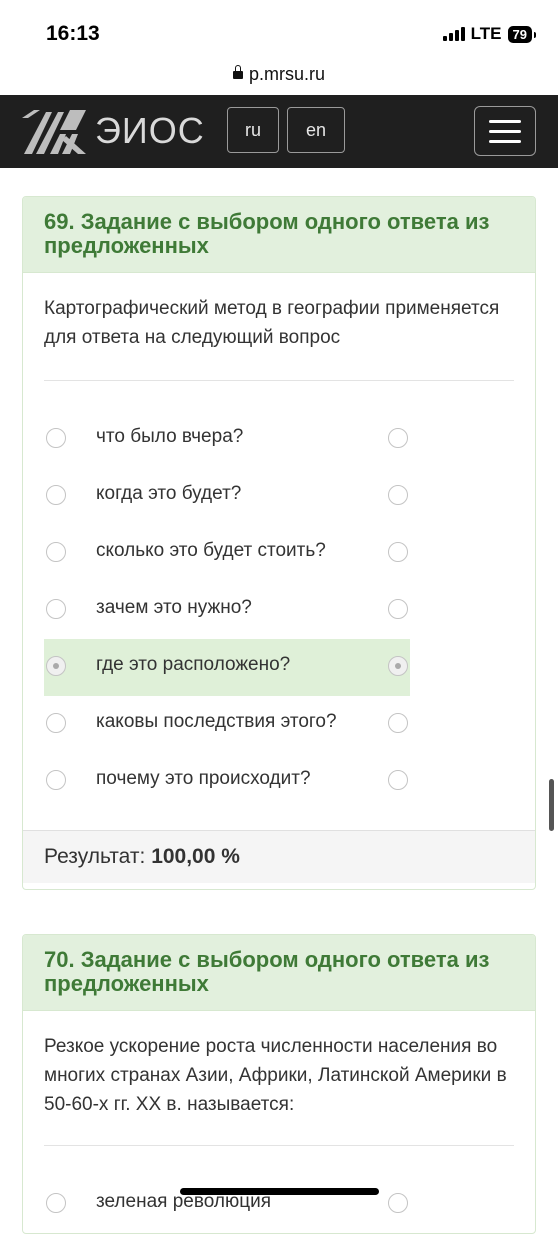 The image size is (558, 1234). What do you see at coordinates (551, 805) in the screenshot?
I see `scrollbar` at bounding box center [551, 805].